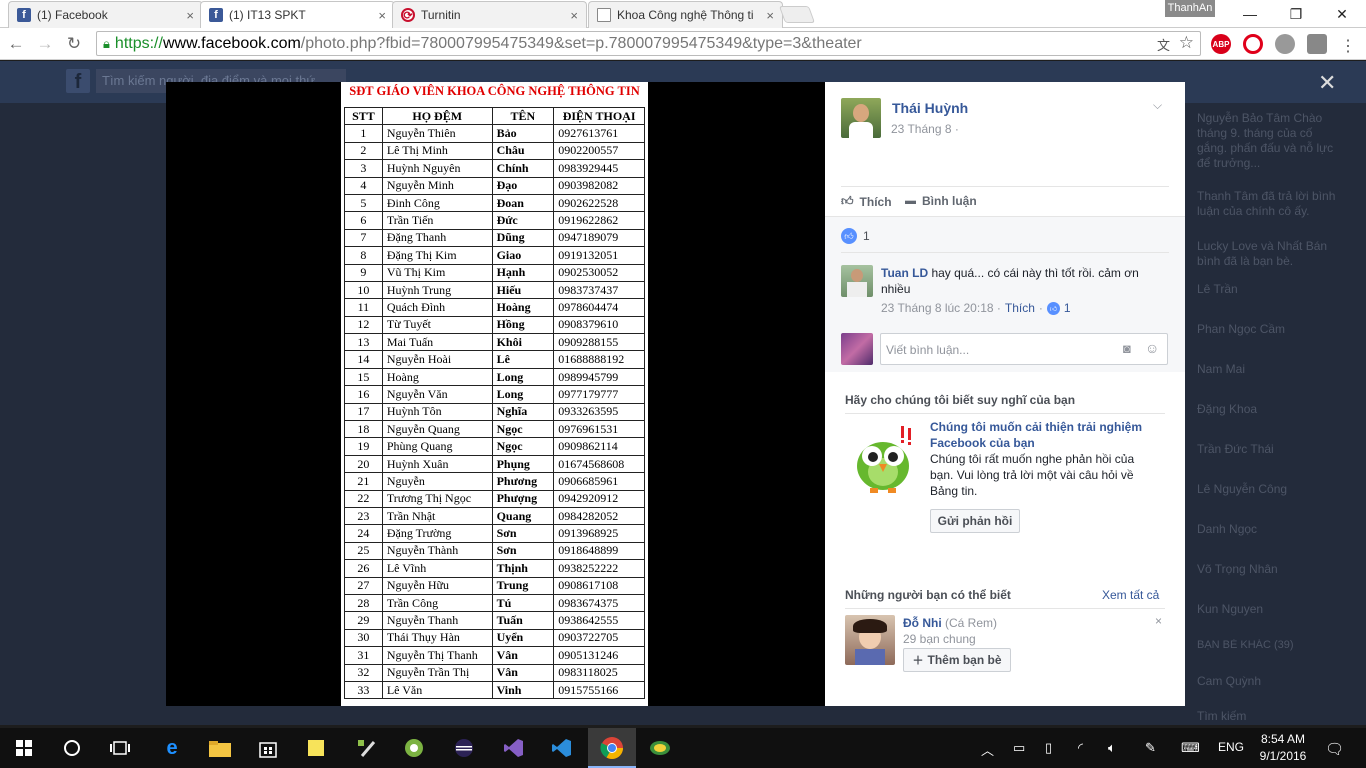  What do you see at coordinates (1334, 749) in the screenshot?
I see `notifications-icon: 🗨︎` at bounding box center [1334, 749].